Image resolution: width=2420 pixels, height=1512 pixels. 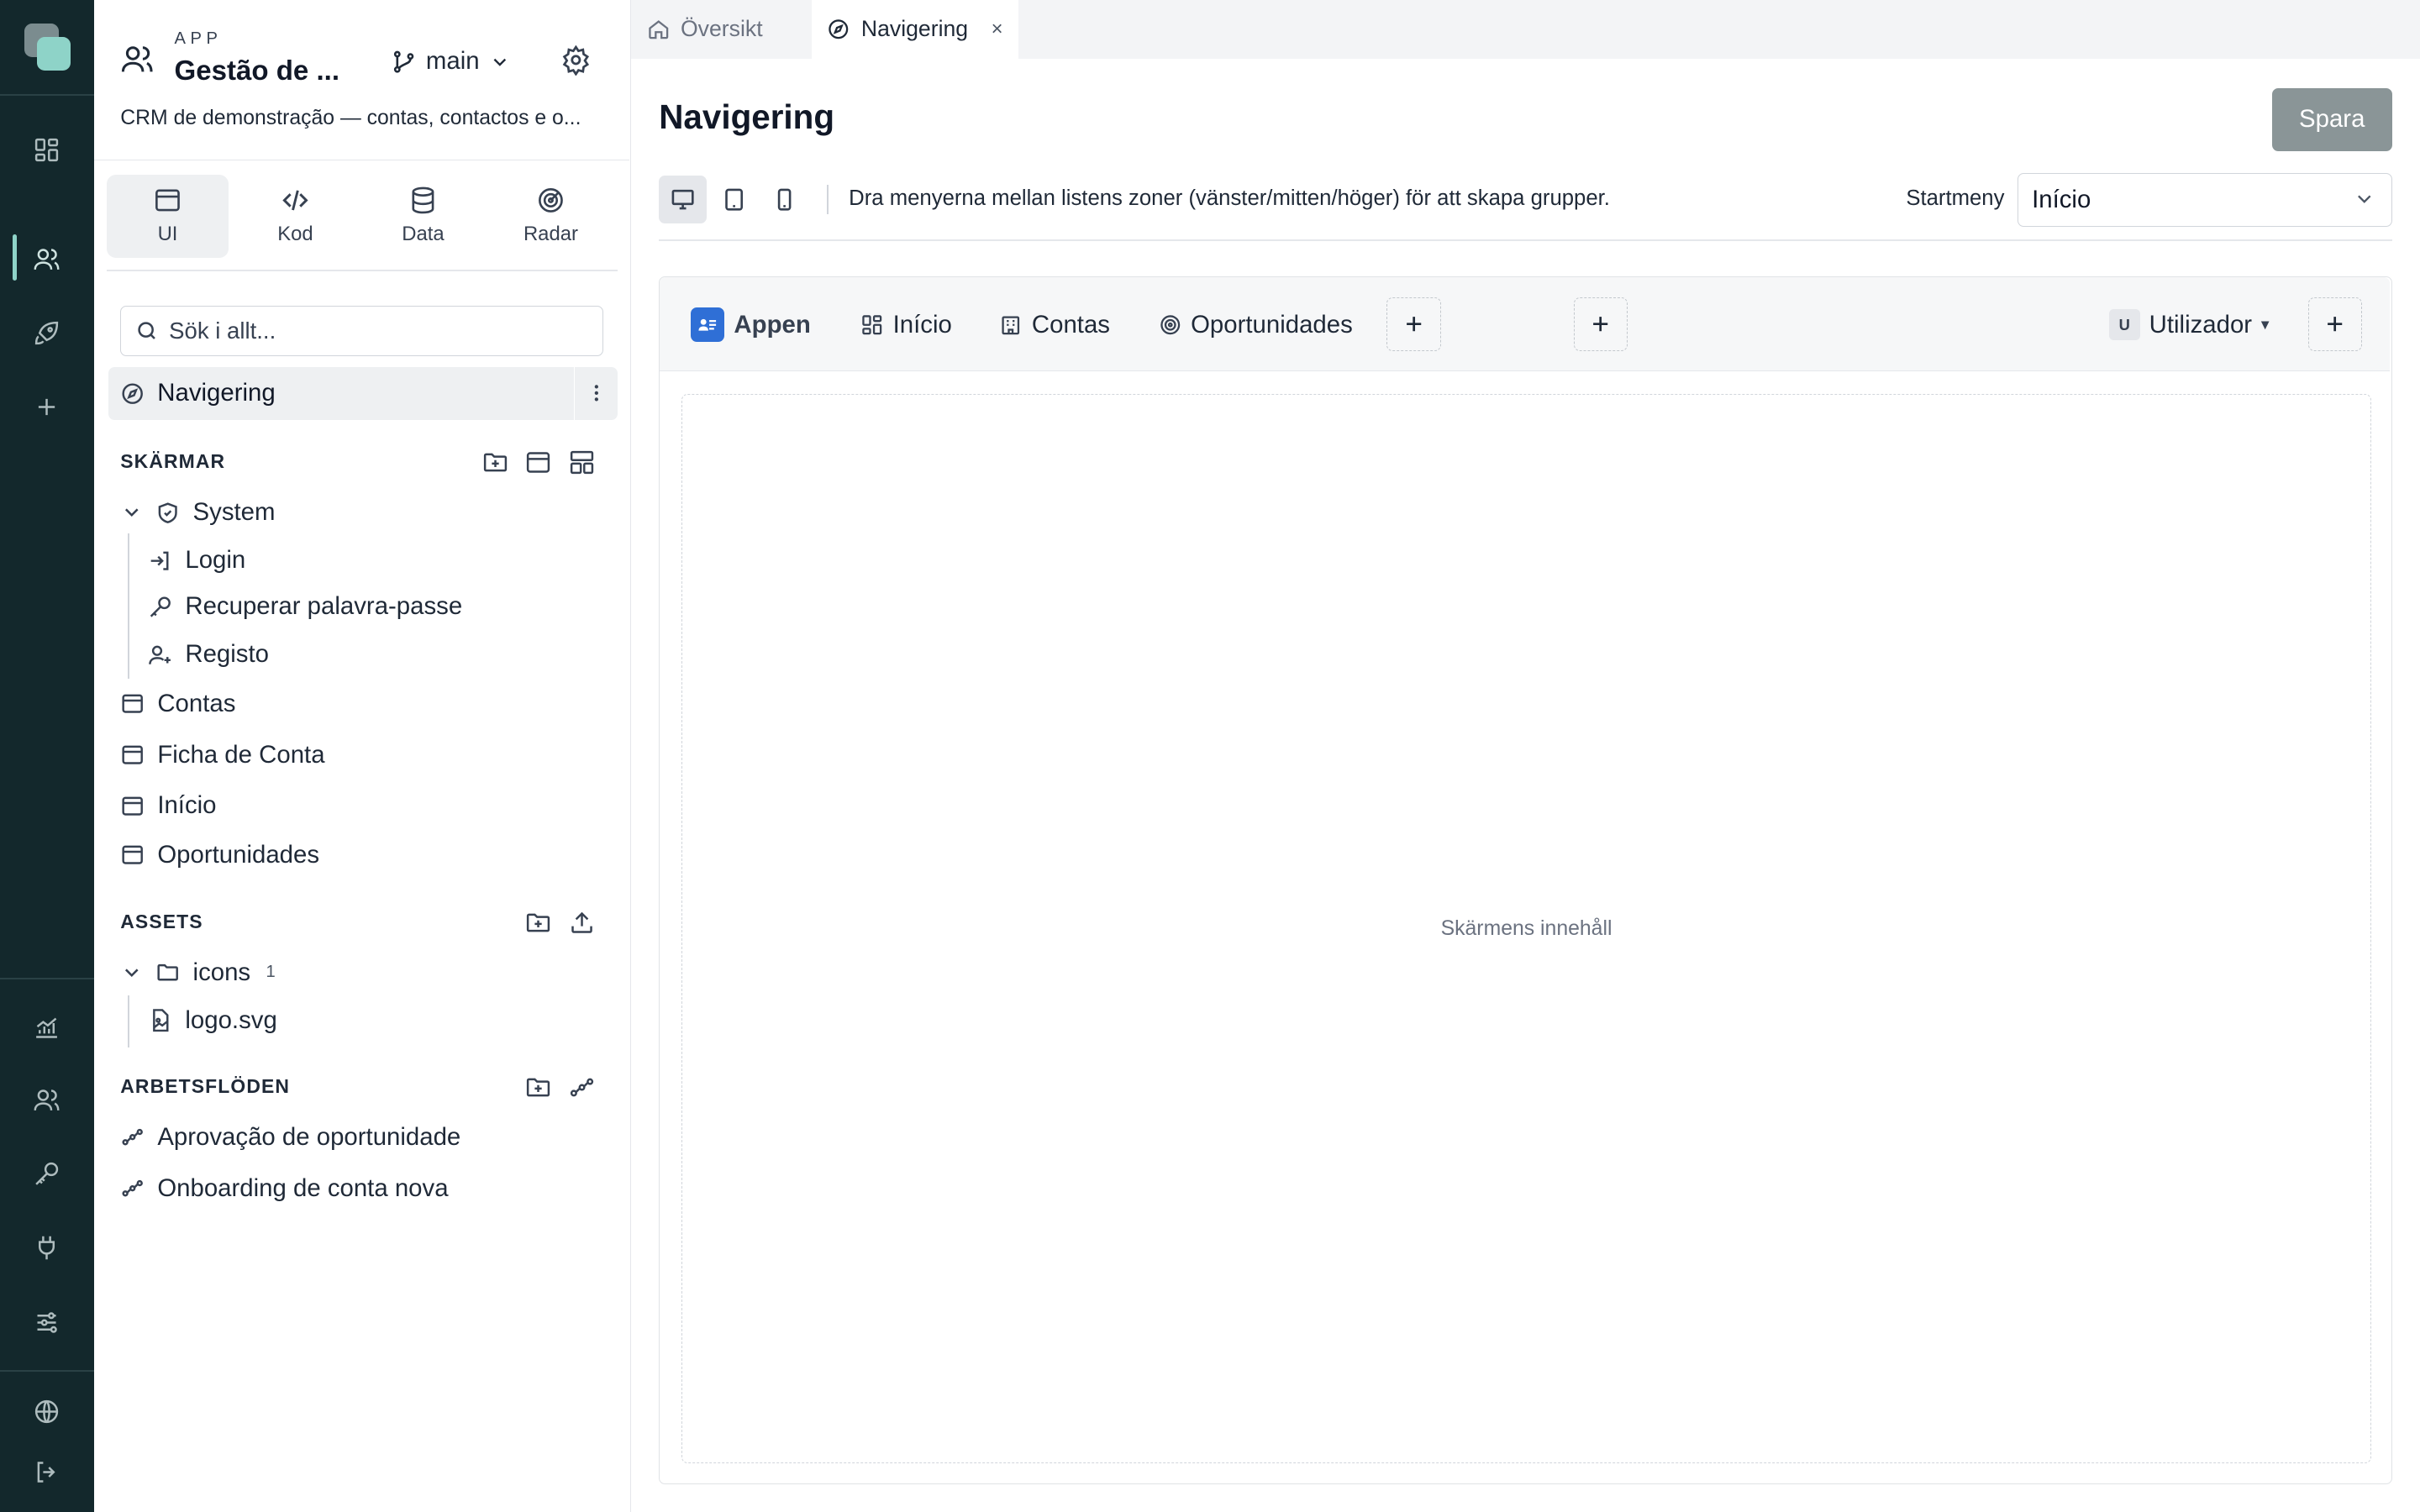 What do you see at coordinates (187, 805) in the screenshot?
I see `tree-label: Início` at bounding box center [187, 805].